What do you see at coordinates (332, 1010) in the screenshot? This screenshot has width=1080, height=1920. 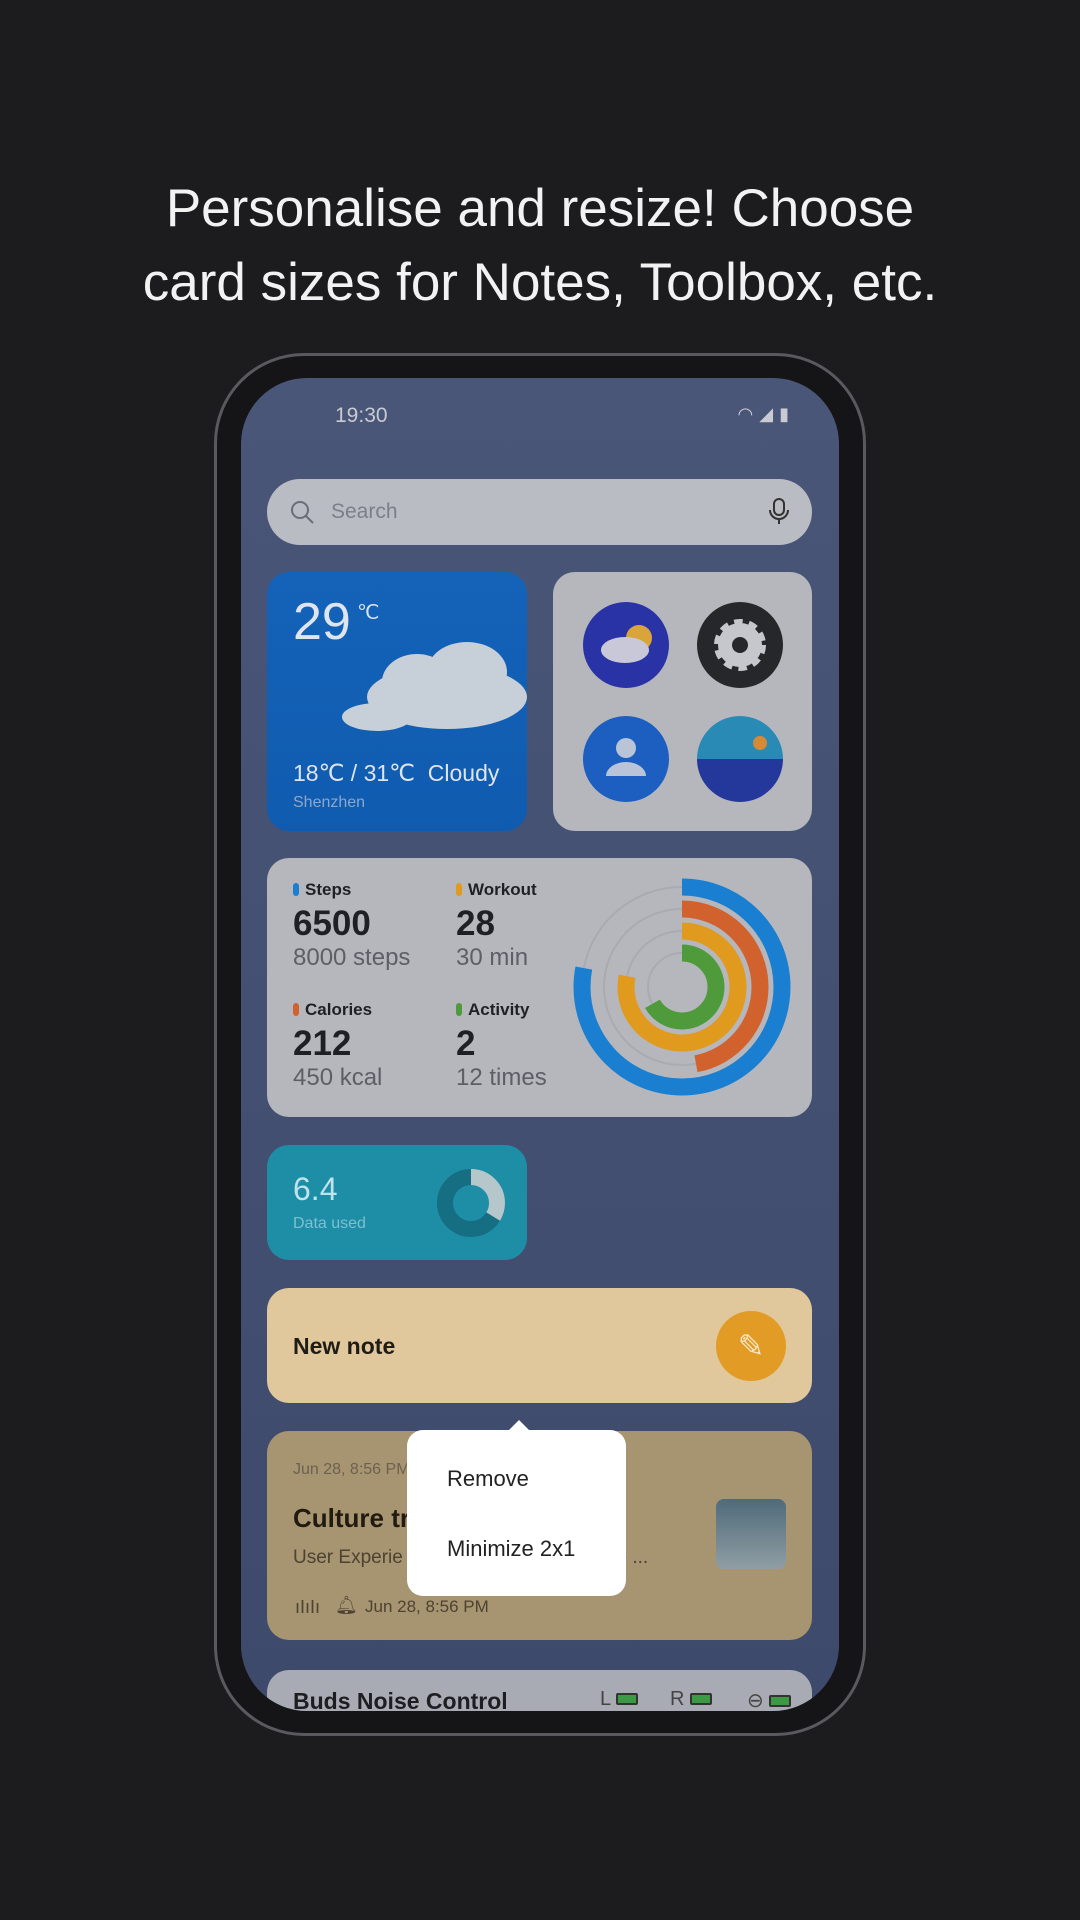 I see `calories-label: Calories` at bounding box center [332, 1010].